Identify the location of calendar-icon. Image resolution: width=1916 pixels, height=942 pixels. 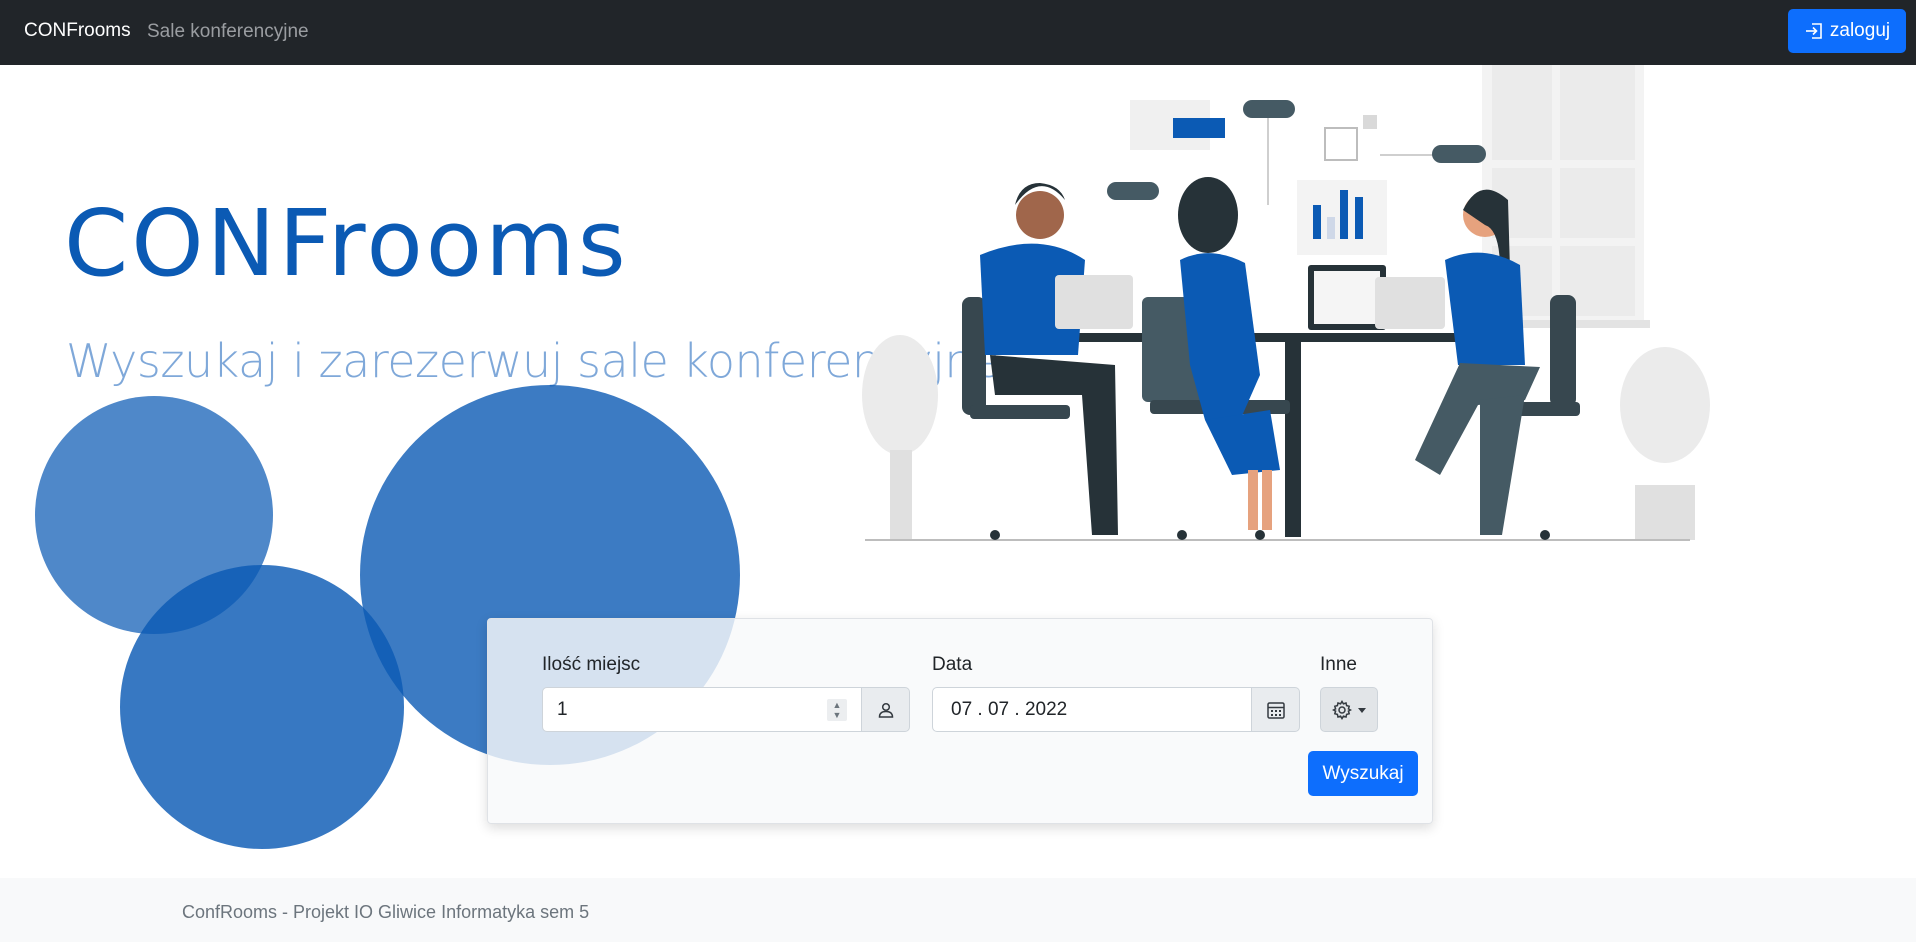
(1275, 710).